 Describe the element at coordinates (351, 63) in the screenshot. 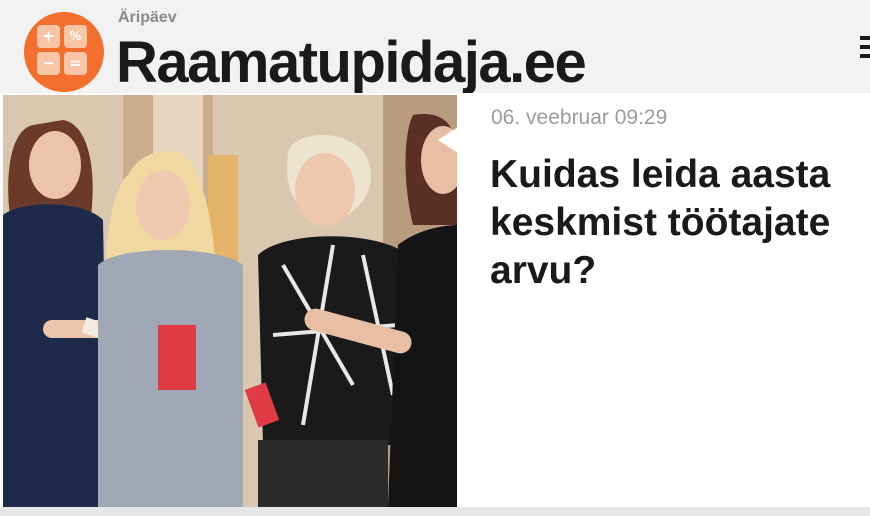

I see `site-title-link: Raamatupidaja.ee` at that location.